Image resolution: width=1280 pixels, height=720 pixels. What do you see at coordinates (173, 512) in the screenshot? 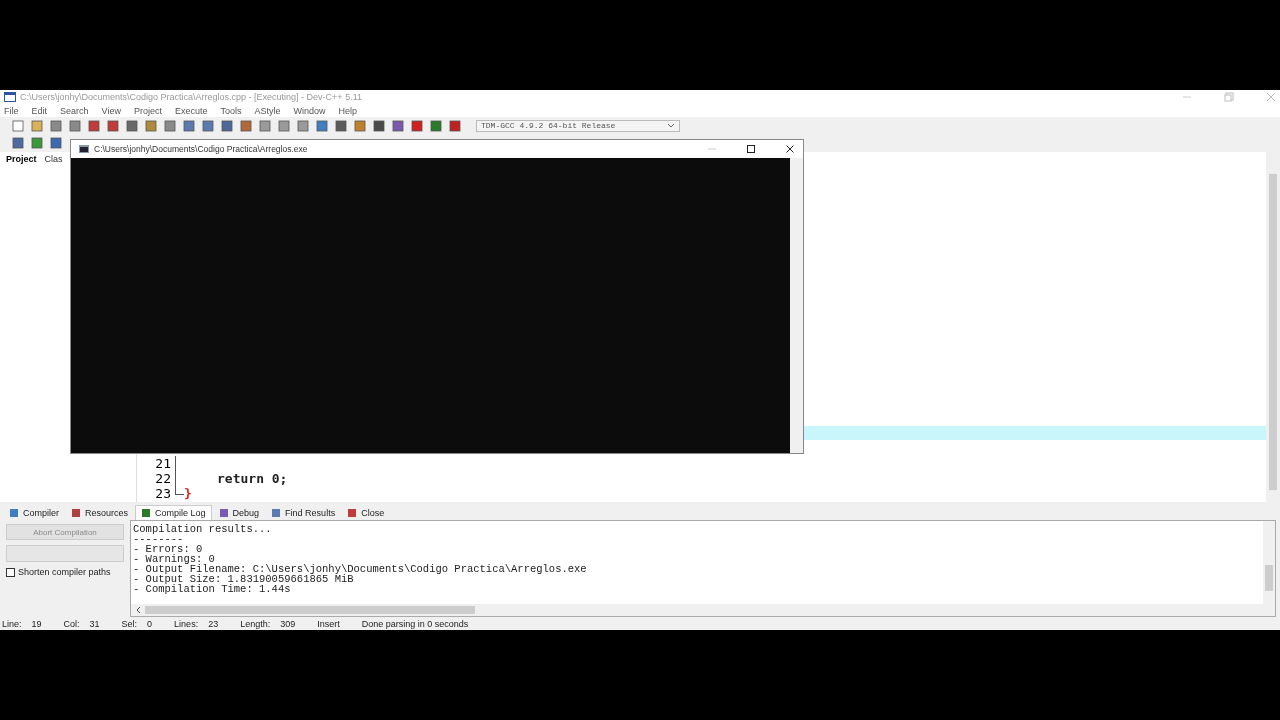
I see `panel-tab: Compile Log` at bounding box center [173, 512].